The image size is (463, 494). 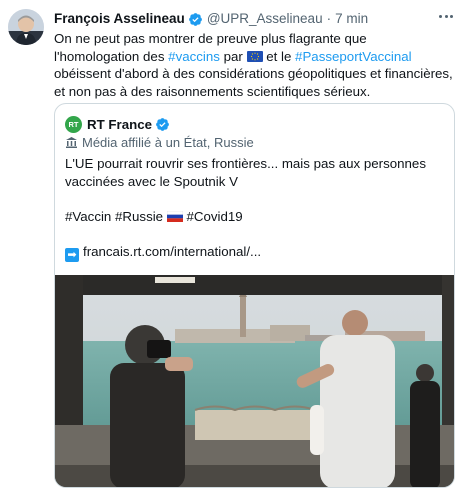 I want to click on avatar, so click(x=26, y=27).